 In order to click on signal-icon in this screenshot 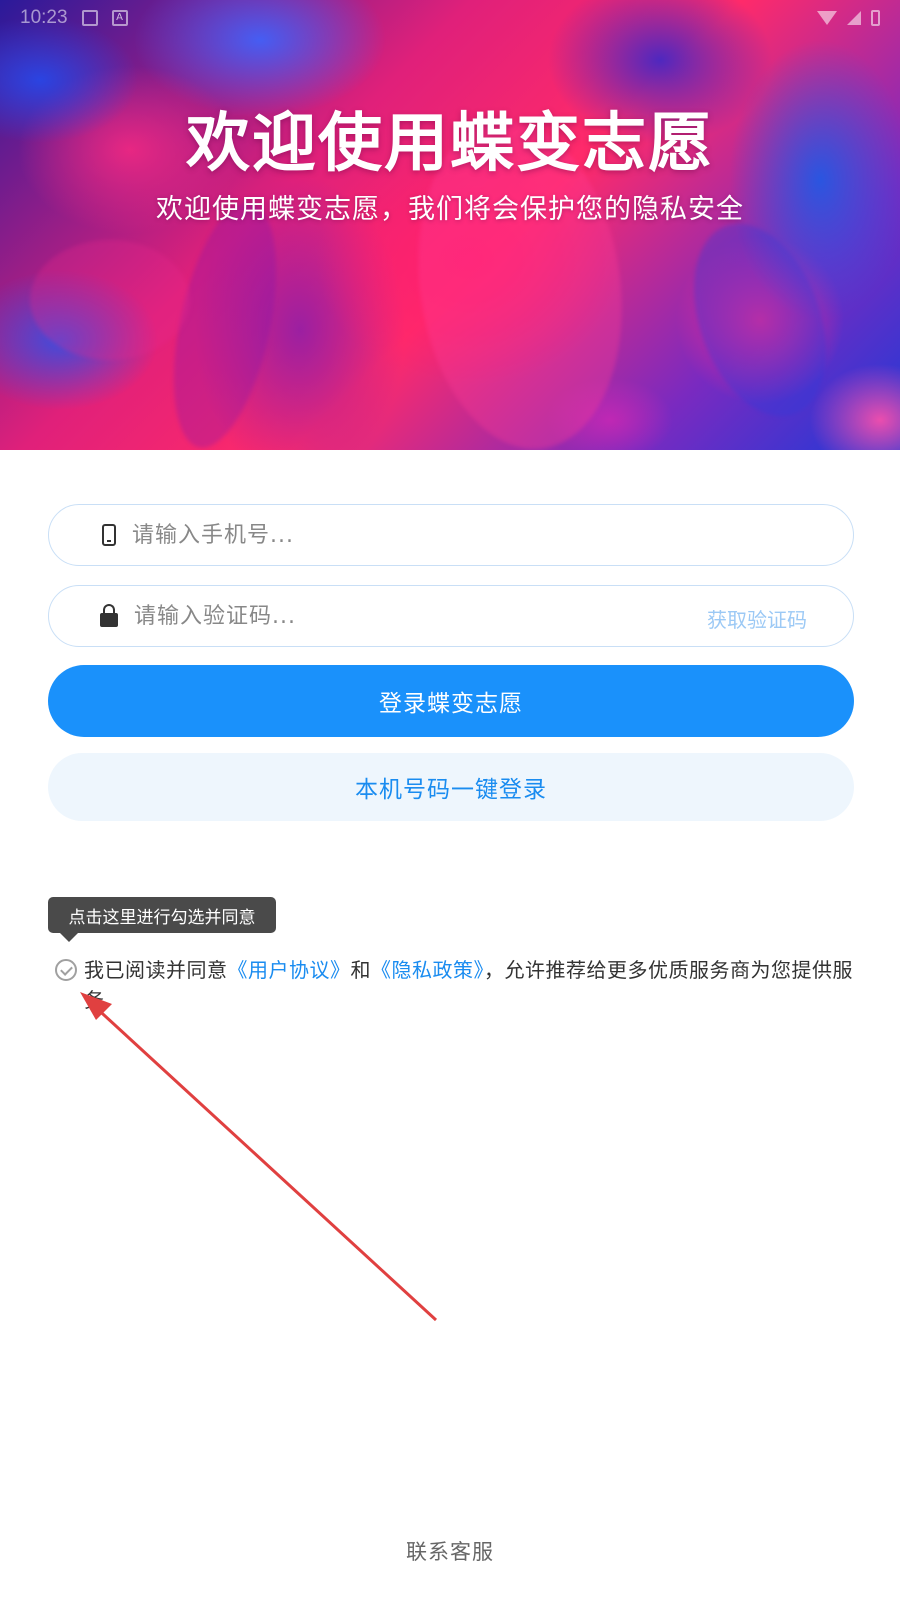, I will do `click(854, 18)`.